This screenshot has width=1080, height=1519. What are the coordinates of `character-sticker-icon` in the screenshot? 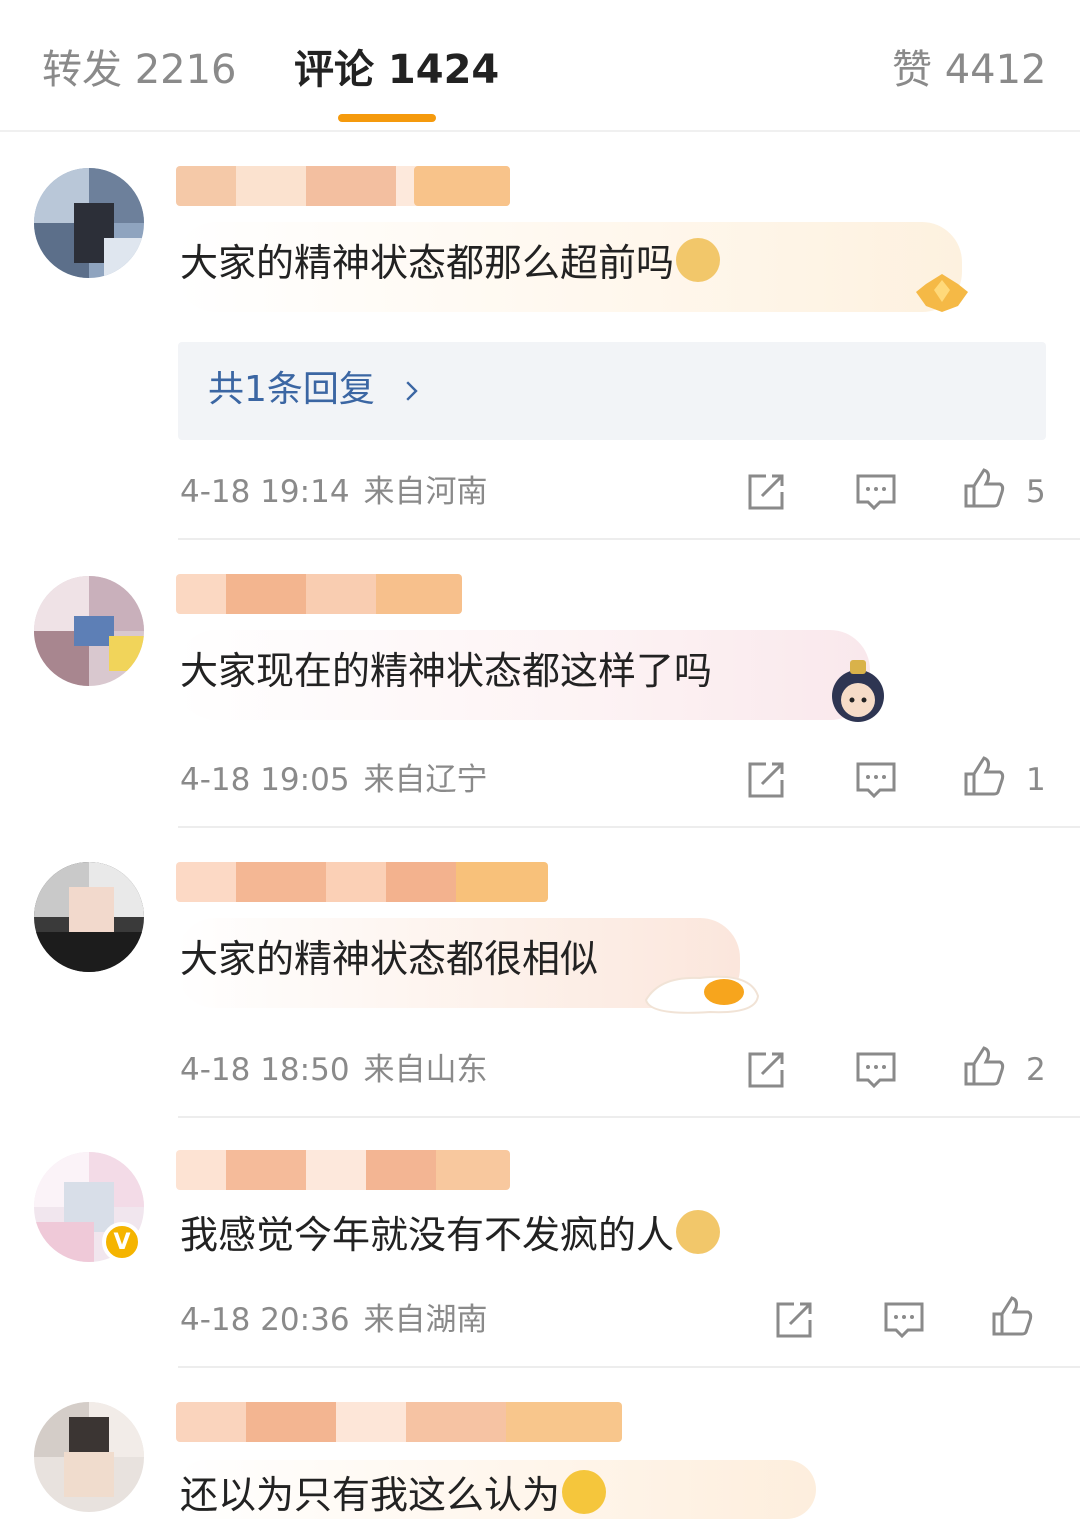 It's located at (857, 693).